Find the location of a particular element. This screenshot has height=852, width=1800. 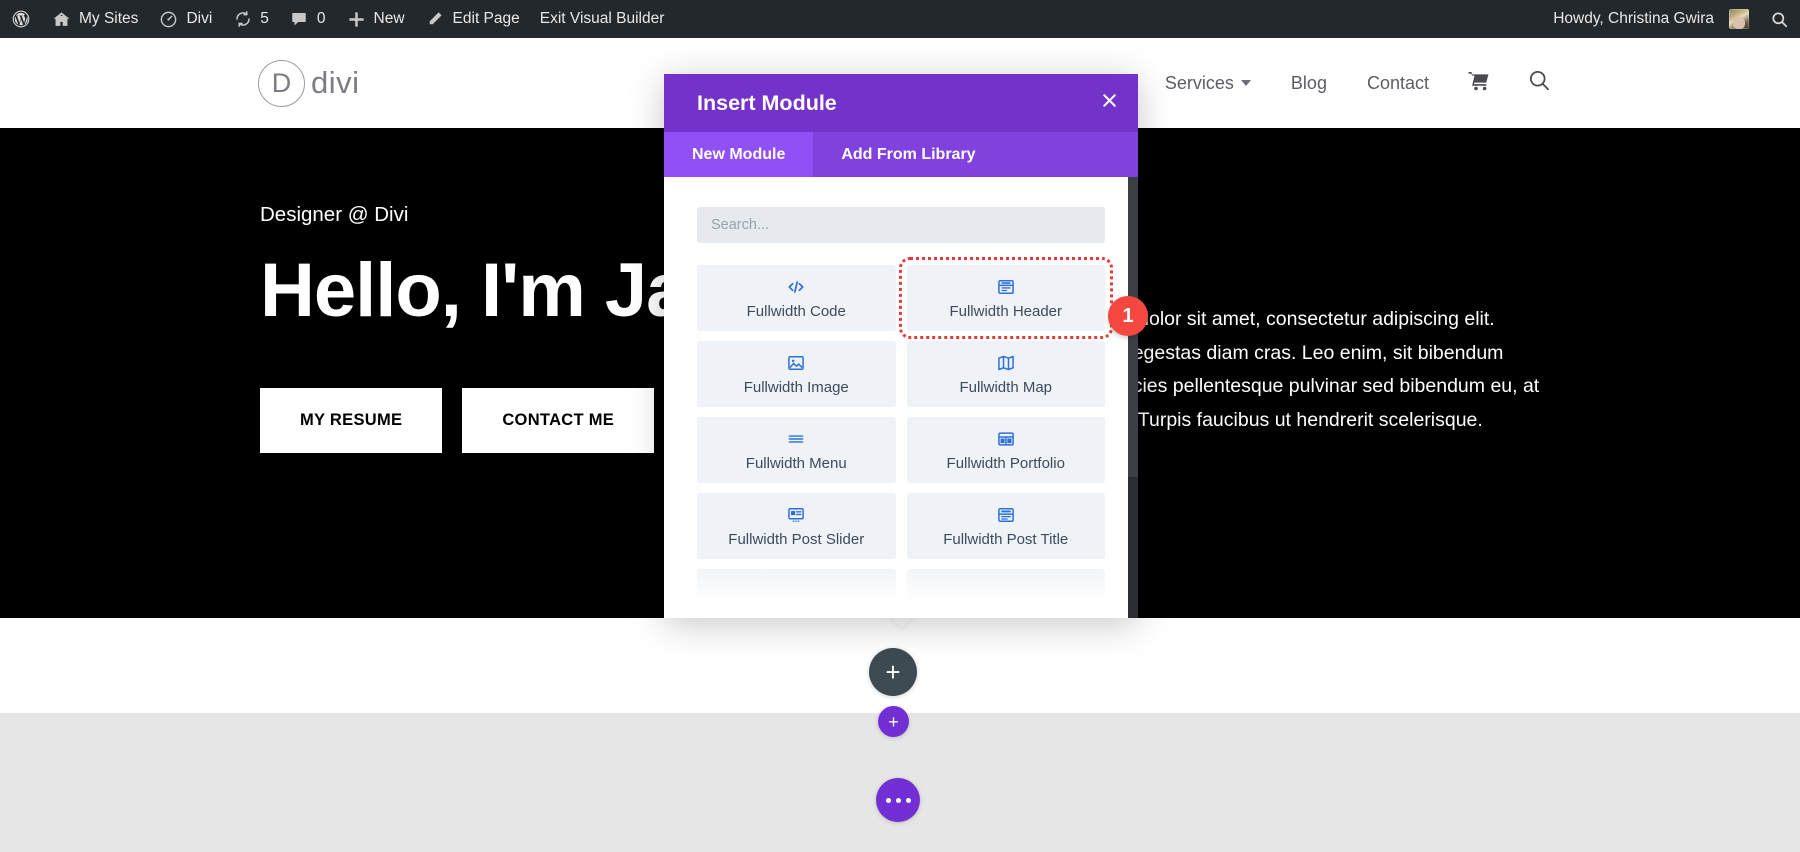

cart-button is located at coordinates (1479, 83).